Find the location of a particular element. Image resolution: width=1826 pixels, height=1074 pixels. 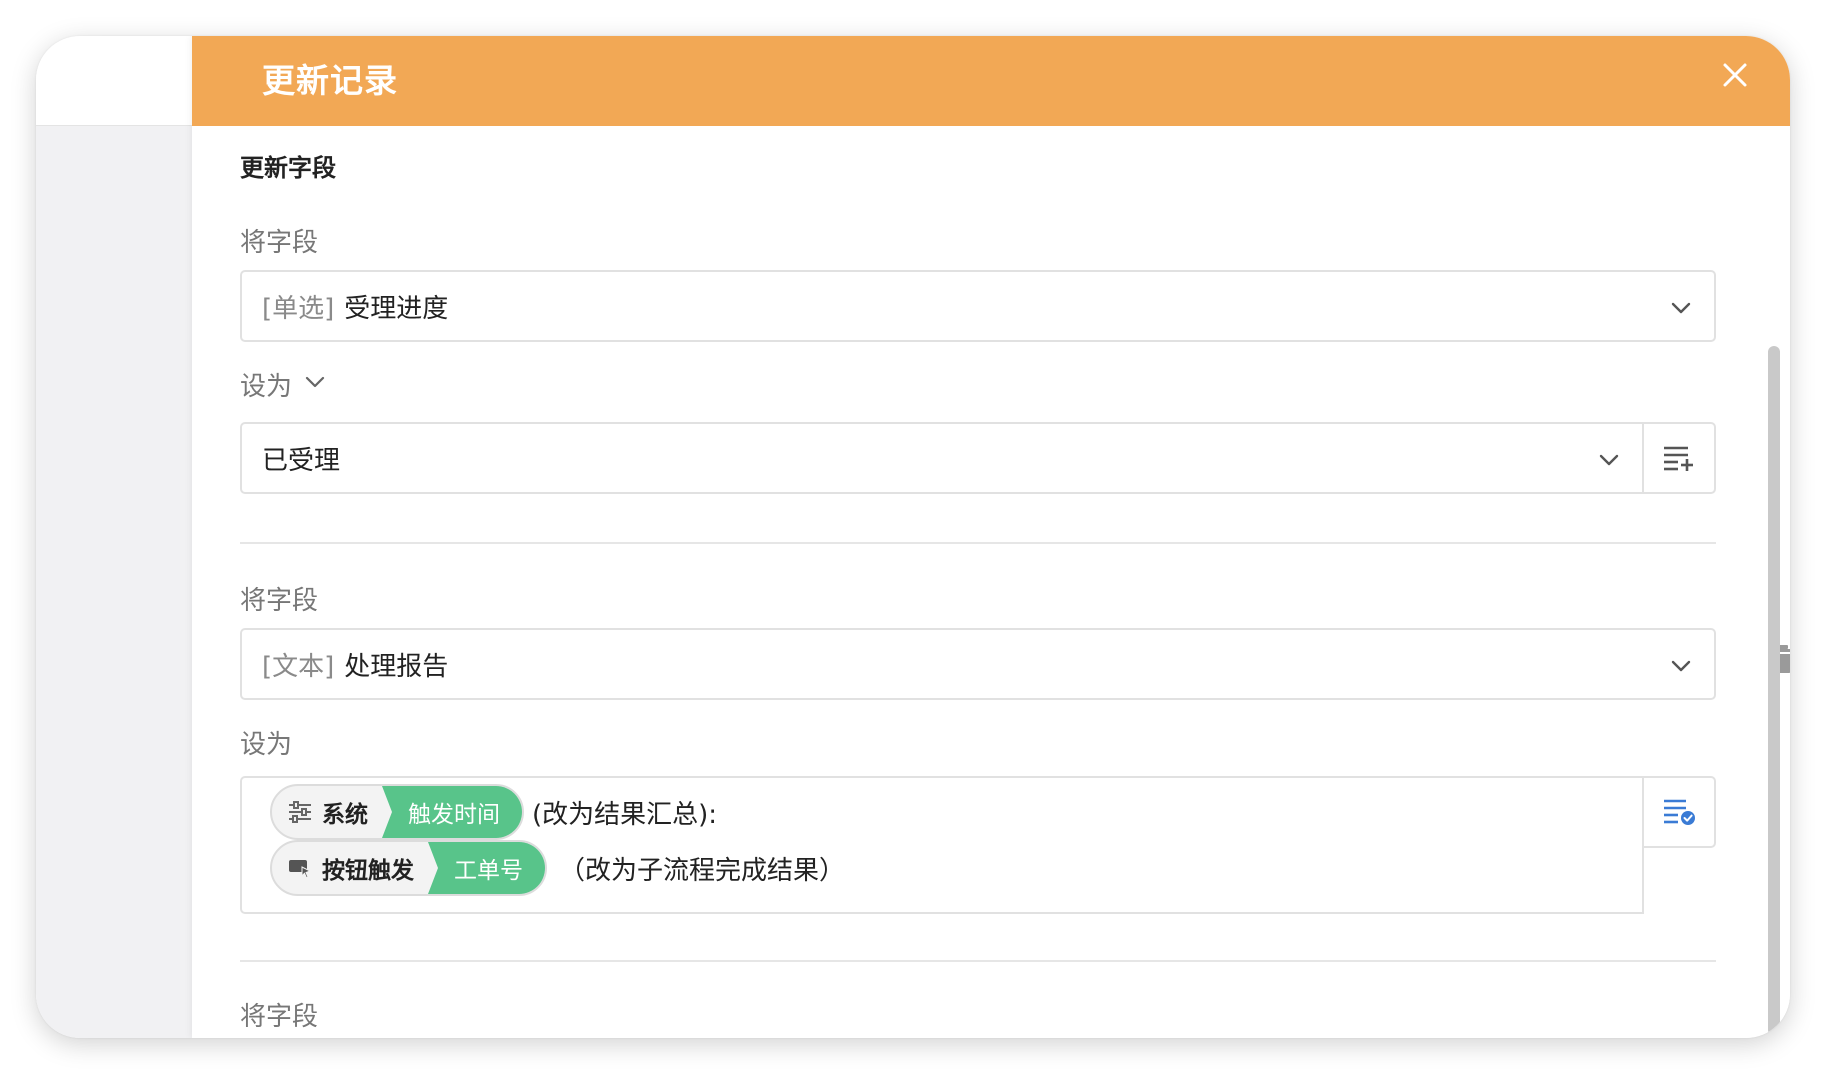

scrollbar is located at coordinates (1774, 691).